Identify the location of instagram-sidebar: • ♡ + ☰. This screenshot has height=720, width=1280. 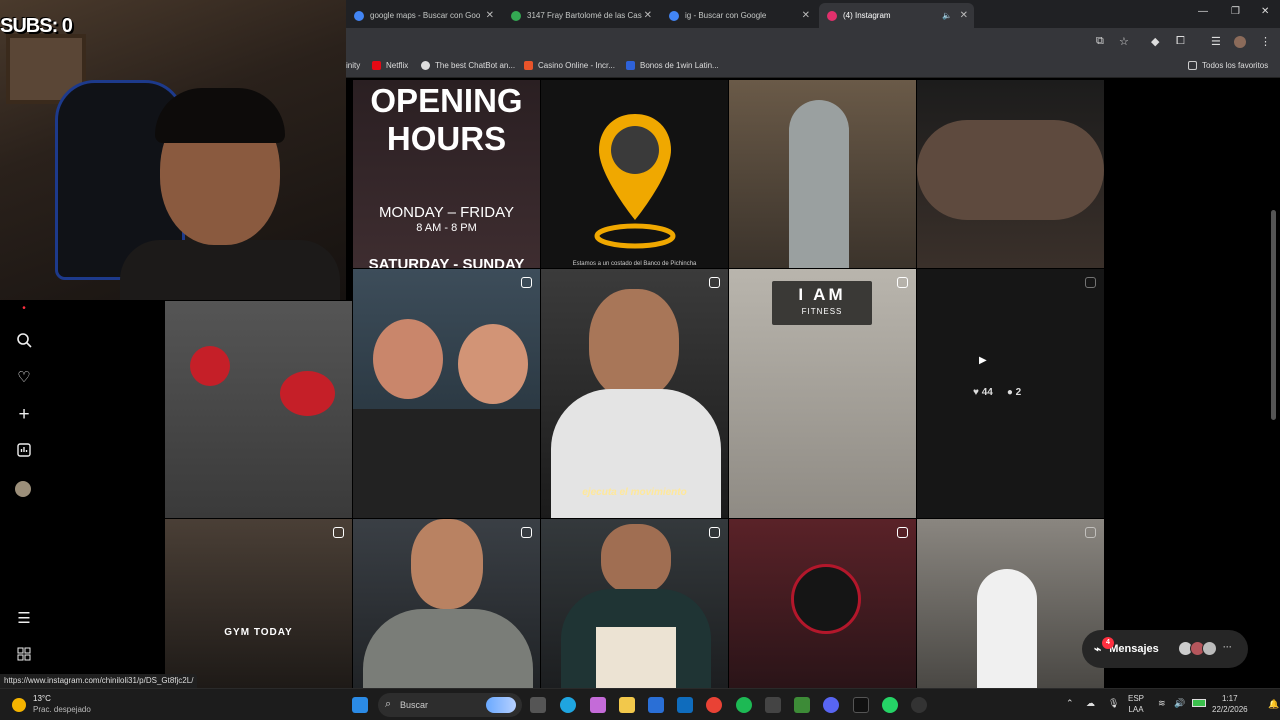
(24, 494).